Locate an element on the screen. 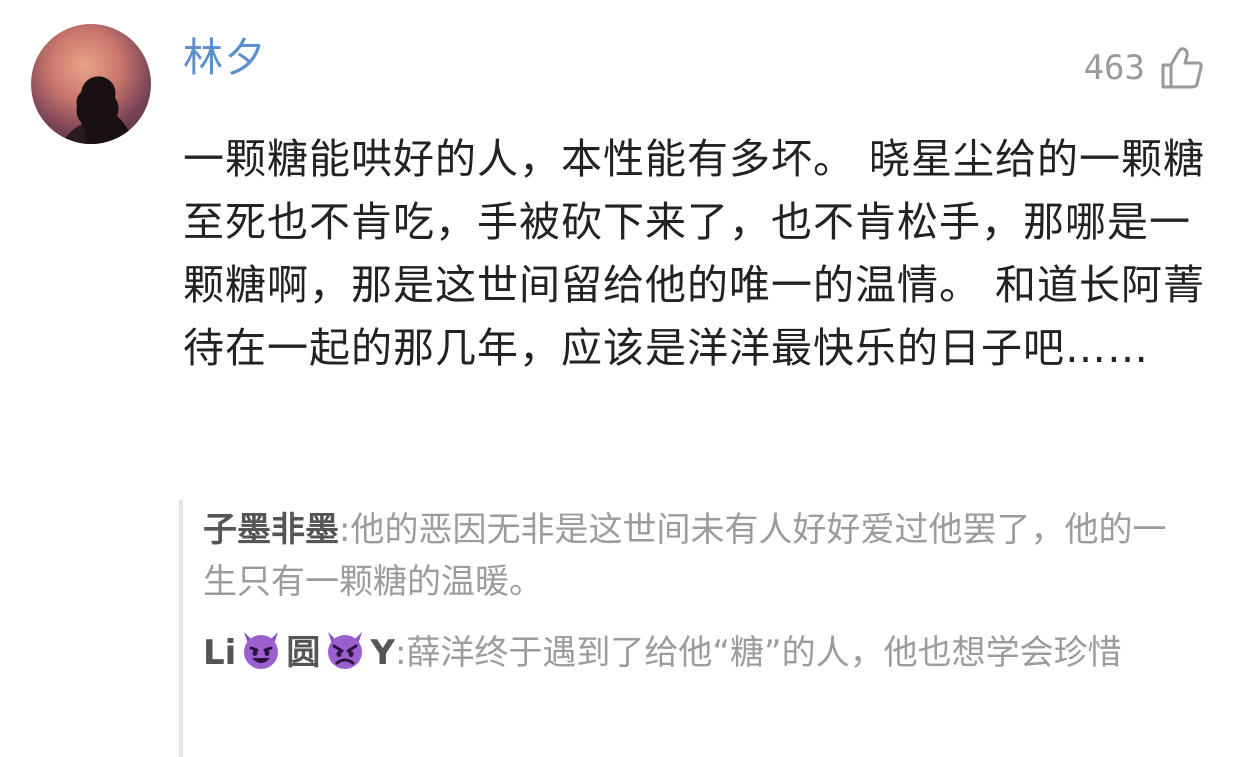 The image size is (1245, 757). avatar-silhouette-image is located at coordinates (98, 110).